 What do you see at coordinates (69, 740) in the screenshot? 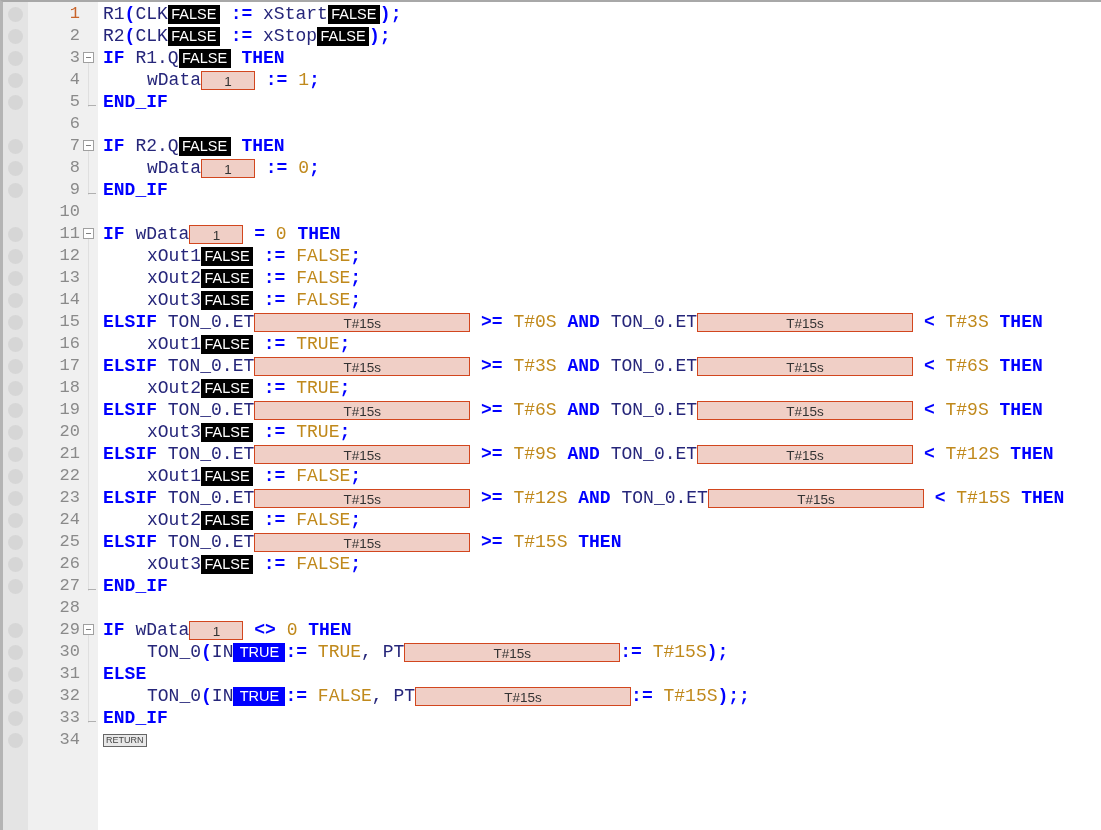
I see `line-number: 34` at bounding box center [69, 740].